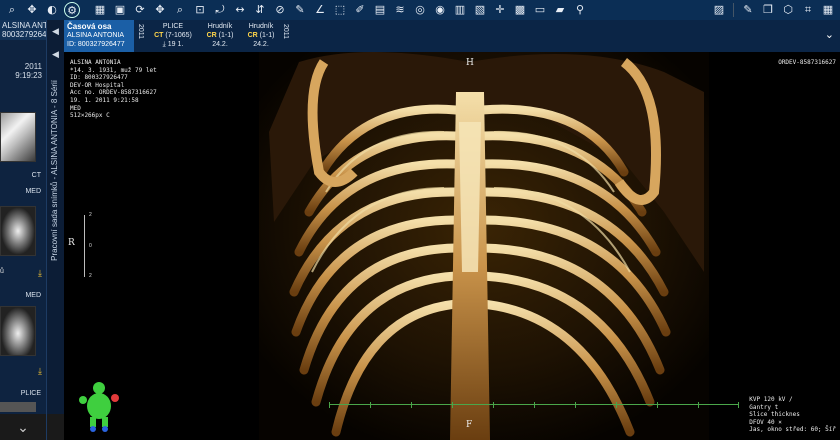 The height and width of the screenshot is (440, 840). What do you see at coordinates (768, 10) in the screenshot?
I see `copy-icon: ❐` at bounding box center [768, 10].